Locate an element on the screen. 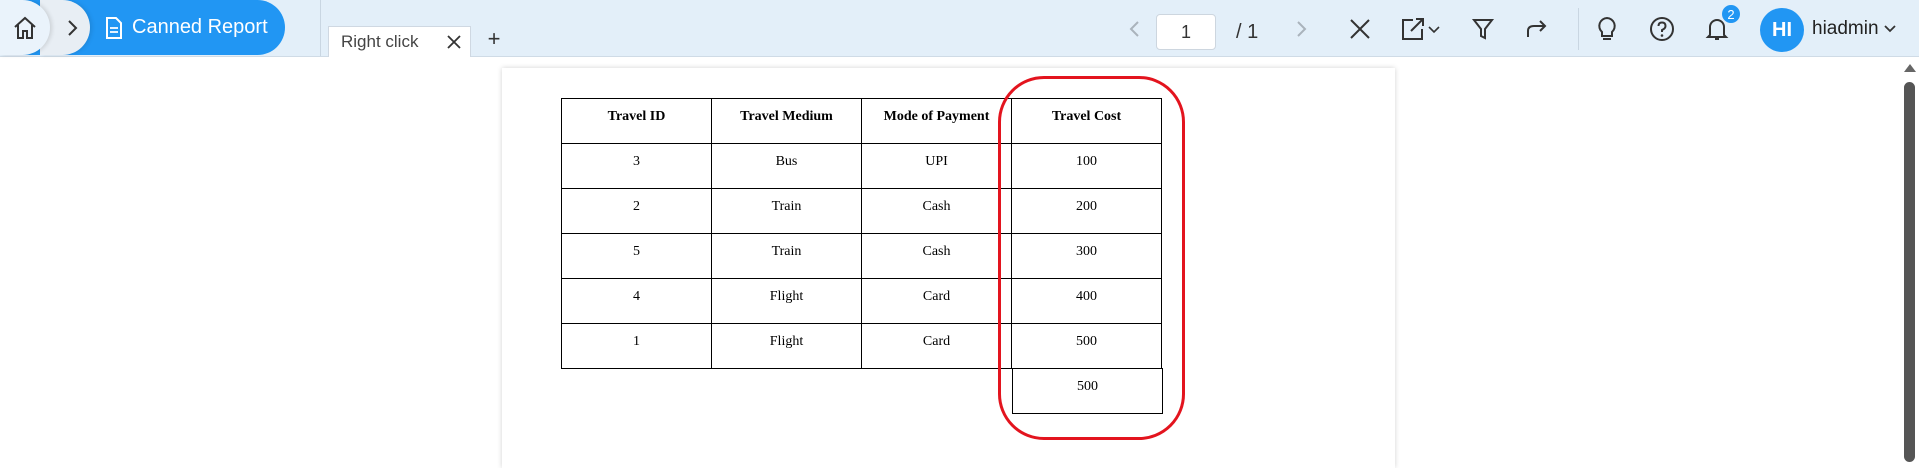 This screenshot has height=468, width=1919. next-page-button is located at coordinates (1301, 29).